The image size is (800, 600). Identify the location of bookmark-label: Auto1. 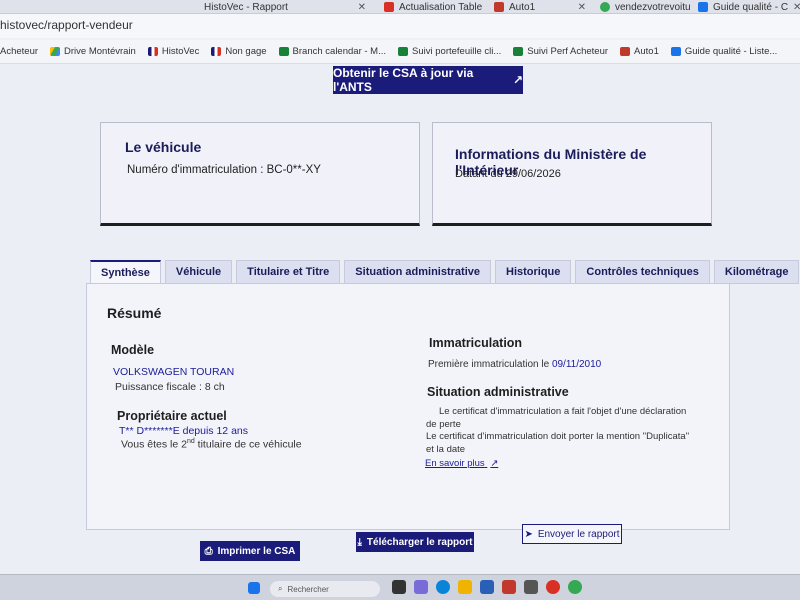
(646, 51).